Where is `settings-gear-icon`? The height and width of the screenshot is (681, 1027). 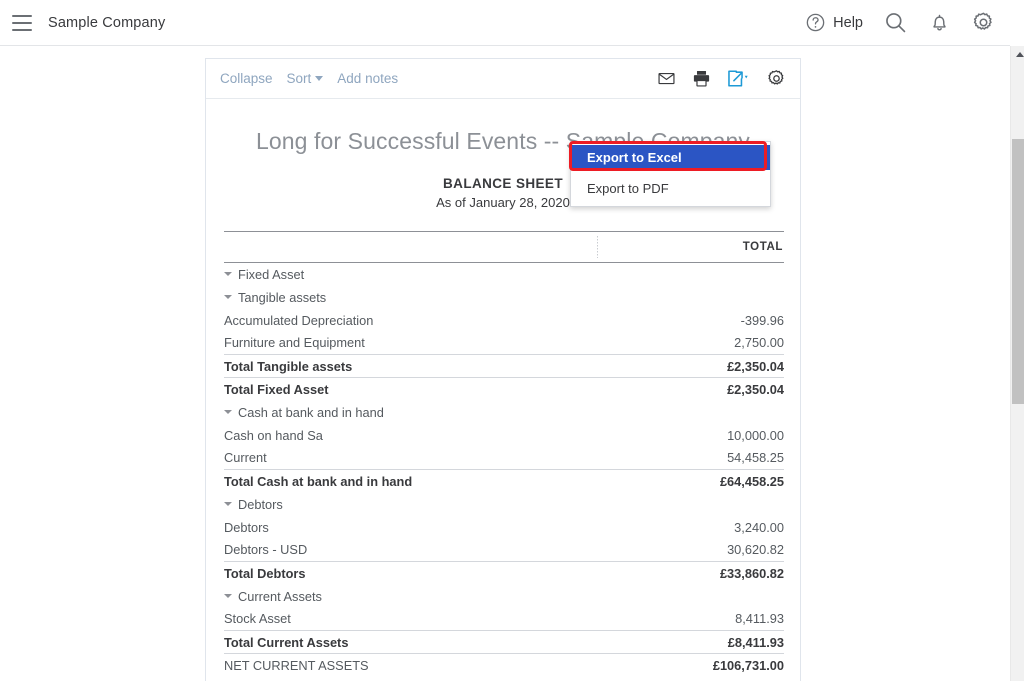
settings-gear-icon is located at coordinates (983, 22).